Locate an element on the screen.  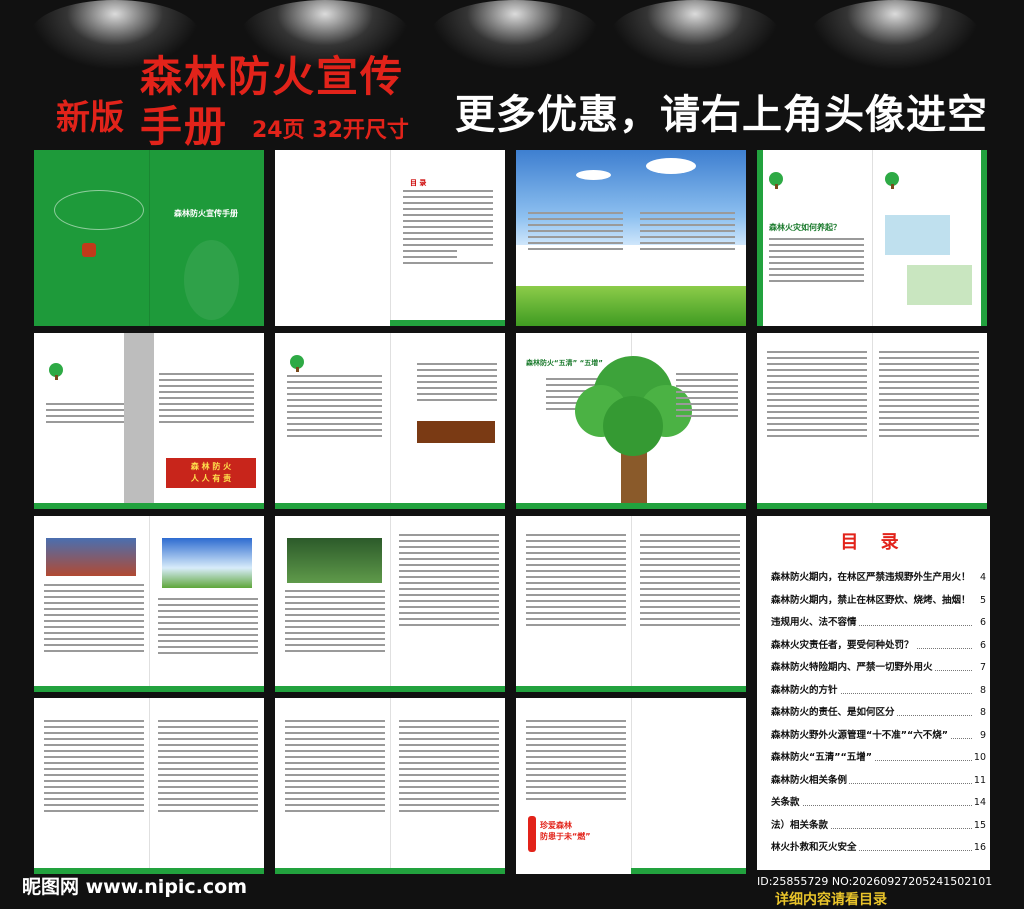
fire-photo is located at coordinates (456, 432).